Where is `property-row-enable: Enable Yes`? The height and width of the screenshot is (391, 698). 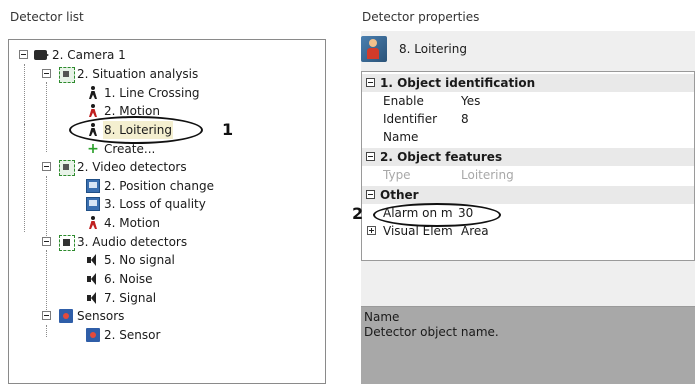
property-row-enable: Enable Yes is located at coordinates (528, 101).